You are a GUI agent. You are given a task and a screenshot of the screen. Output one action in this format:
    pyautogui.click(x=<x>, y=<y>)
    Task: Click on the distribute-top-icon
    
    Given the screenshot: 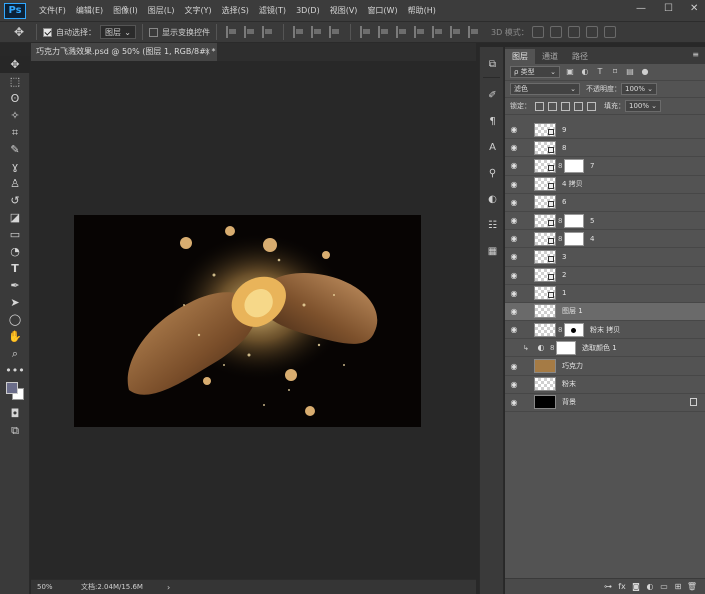 What is the action you would take?
    pyautogui.click(x=366, y=32)
    